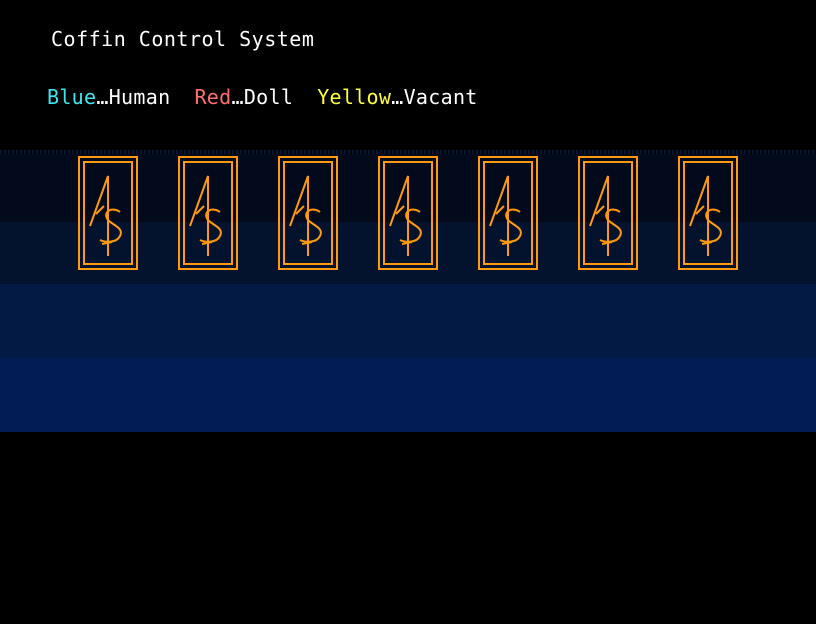 This screenshot has height=624, width=816. Describe the element at coordinates (183, 39) in the screenshot. I see `screen-title: Coffin Control System` at that location.